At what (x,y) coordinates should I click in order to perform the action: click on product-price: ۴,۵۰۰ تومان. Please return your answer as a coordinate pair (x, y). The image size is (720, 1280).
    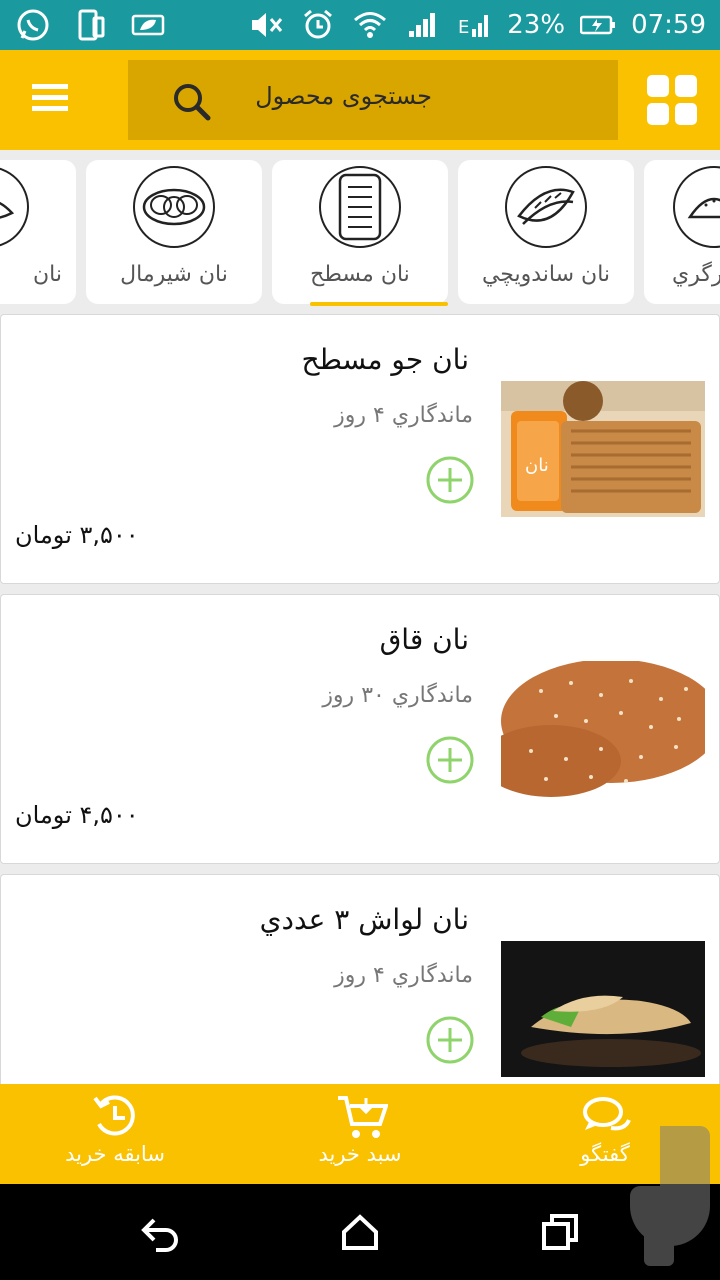
    Looking at the image, I should click on (77, 815).